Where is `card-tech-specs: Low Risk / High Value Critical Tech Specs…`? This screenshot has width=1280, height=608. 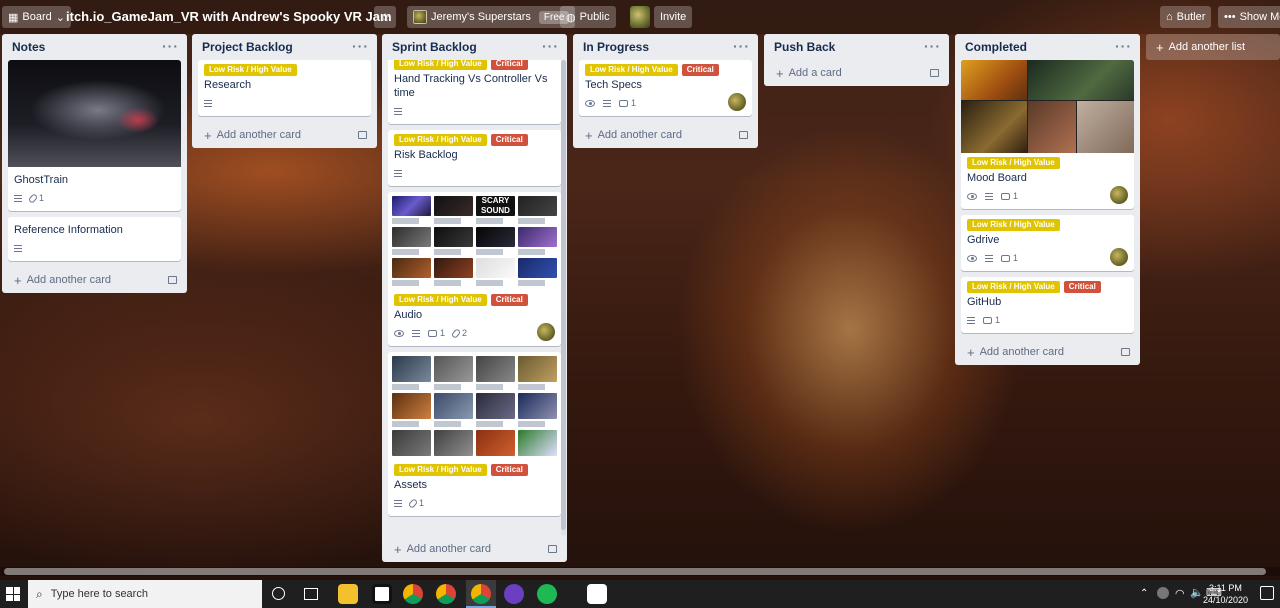
card-tech-specs: Low Risk / High Value Critical Tech Specs… is located at coordinates (665, 88).